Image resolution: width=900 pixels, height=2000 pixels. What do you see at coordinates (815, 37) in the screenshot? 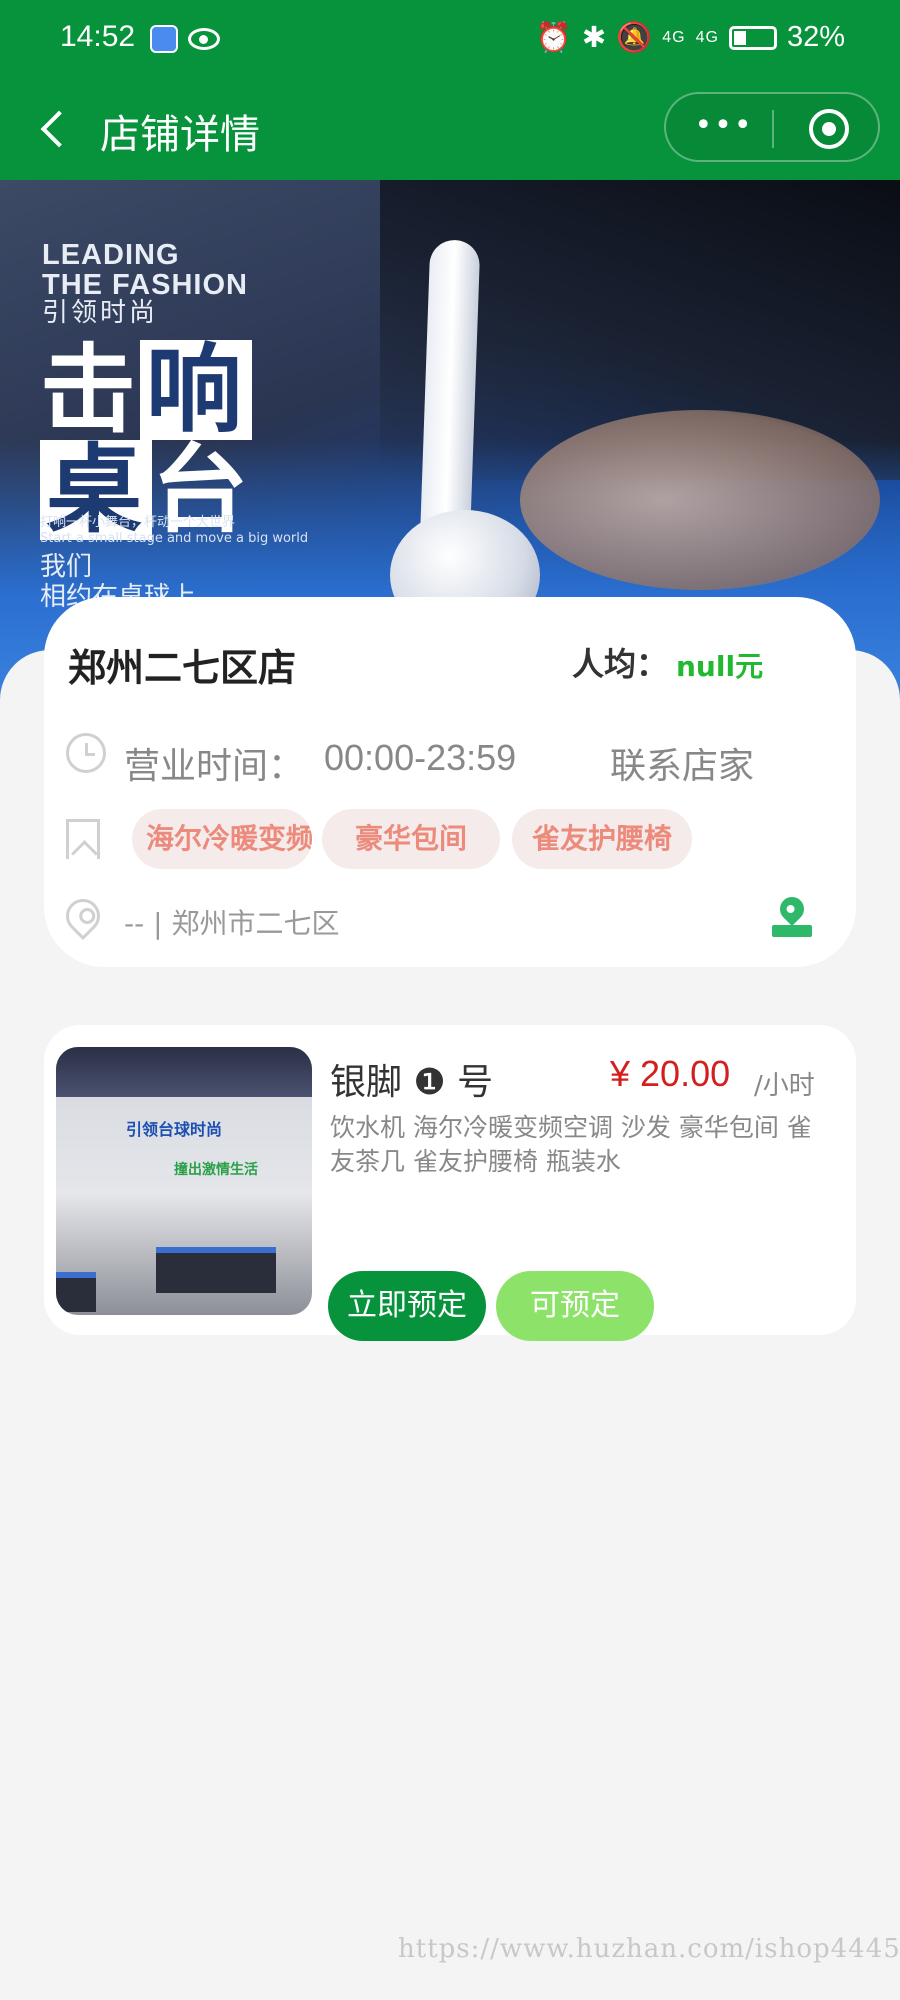
I see `battery-percent: 32%` at bounding box center [815, 37].